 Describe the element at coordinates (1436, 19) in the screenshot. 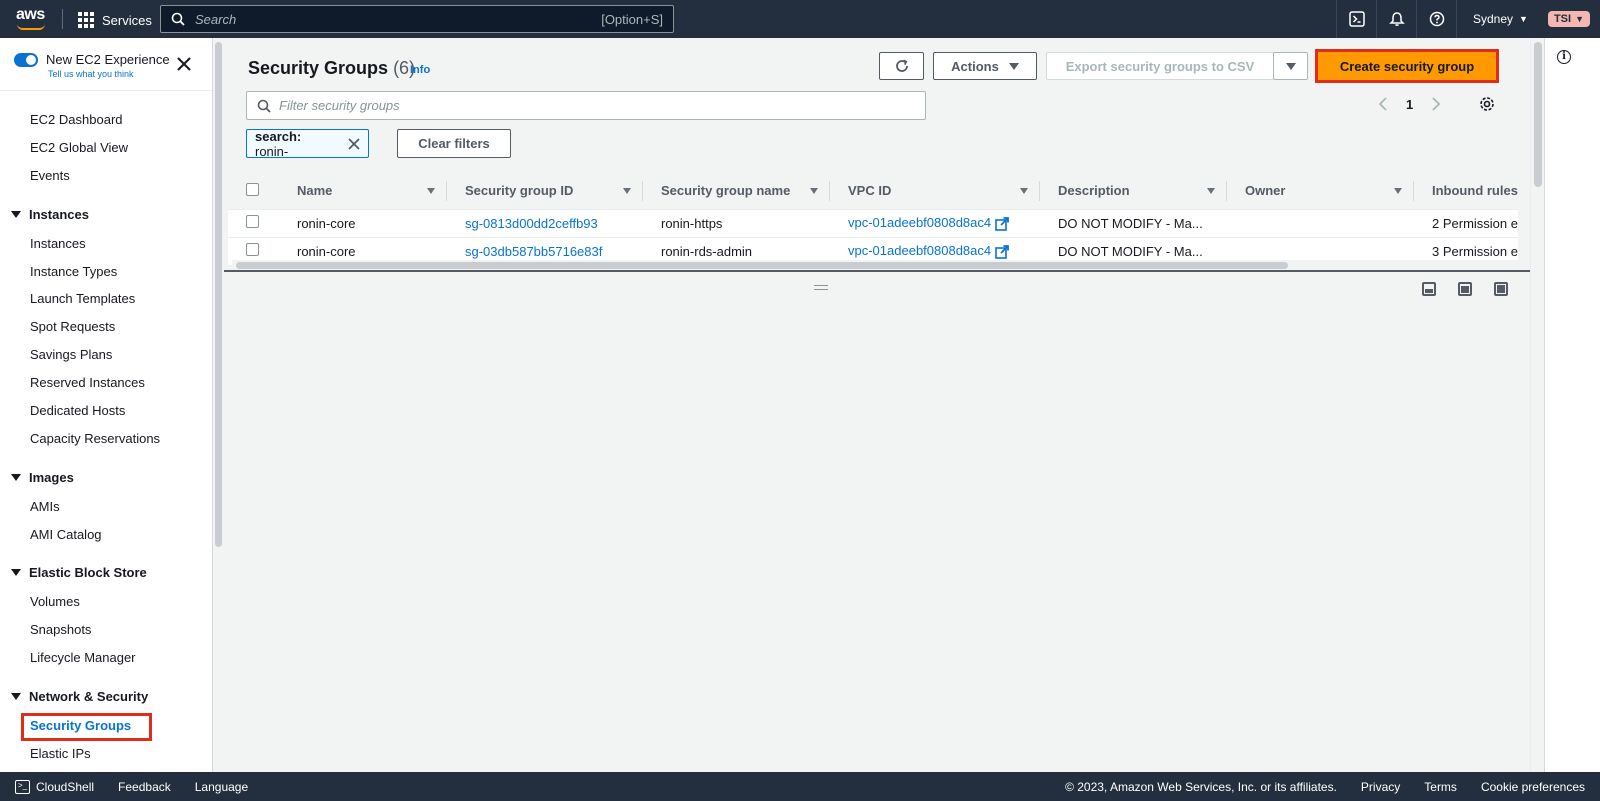

I see `help-icon` at that location.